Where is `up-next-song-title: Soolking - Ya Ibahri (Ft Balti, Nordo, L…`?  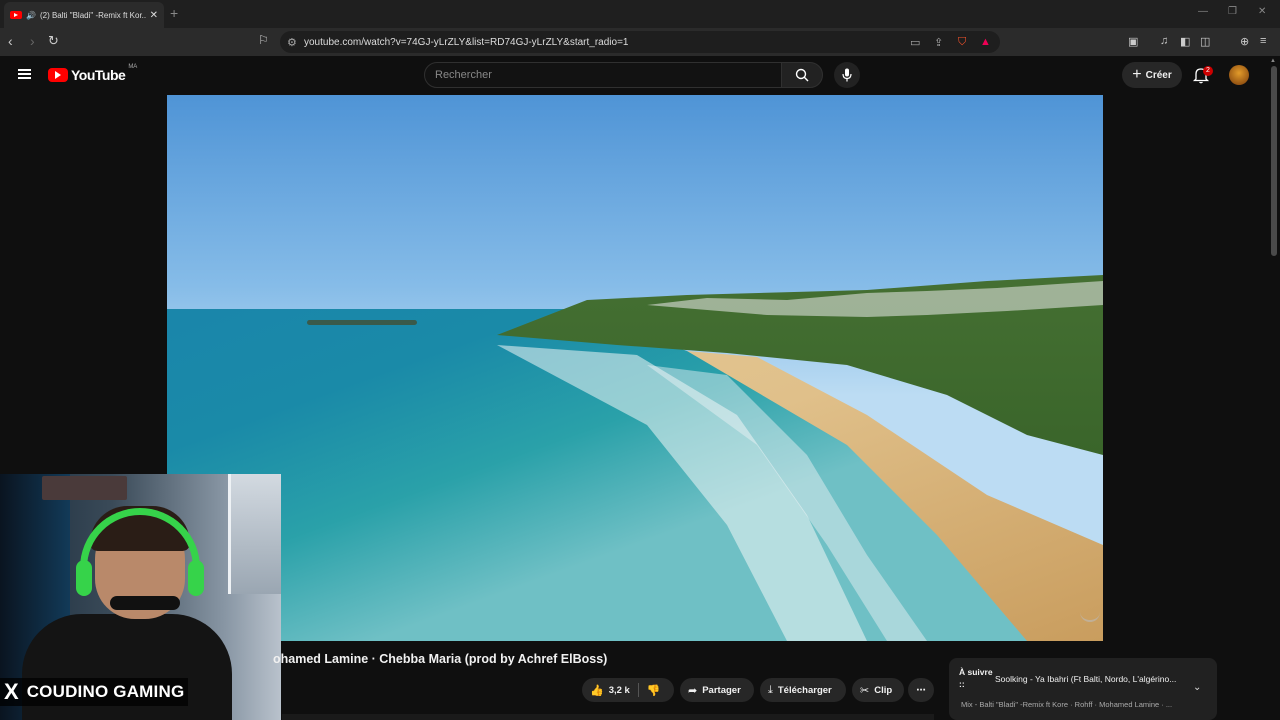 up-next-song-title: Soolking - Ya Ibahri (Ft Balti, Nordo, L… is located at coordinates (1090, 679).